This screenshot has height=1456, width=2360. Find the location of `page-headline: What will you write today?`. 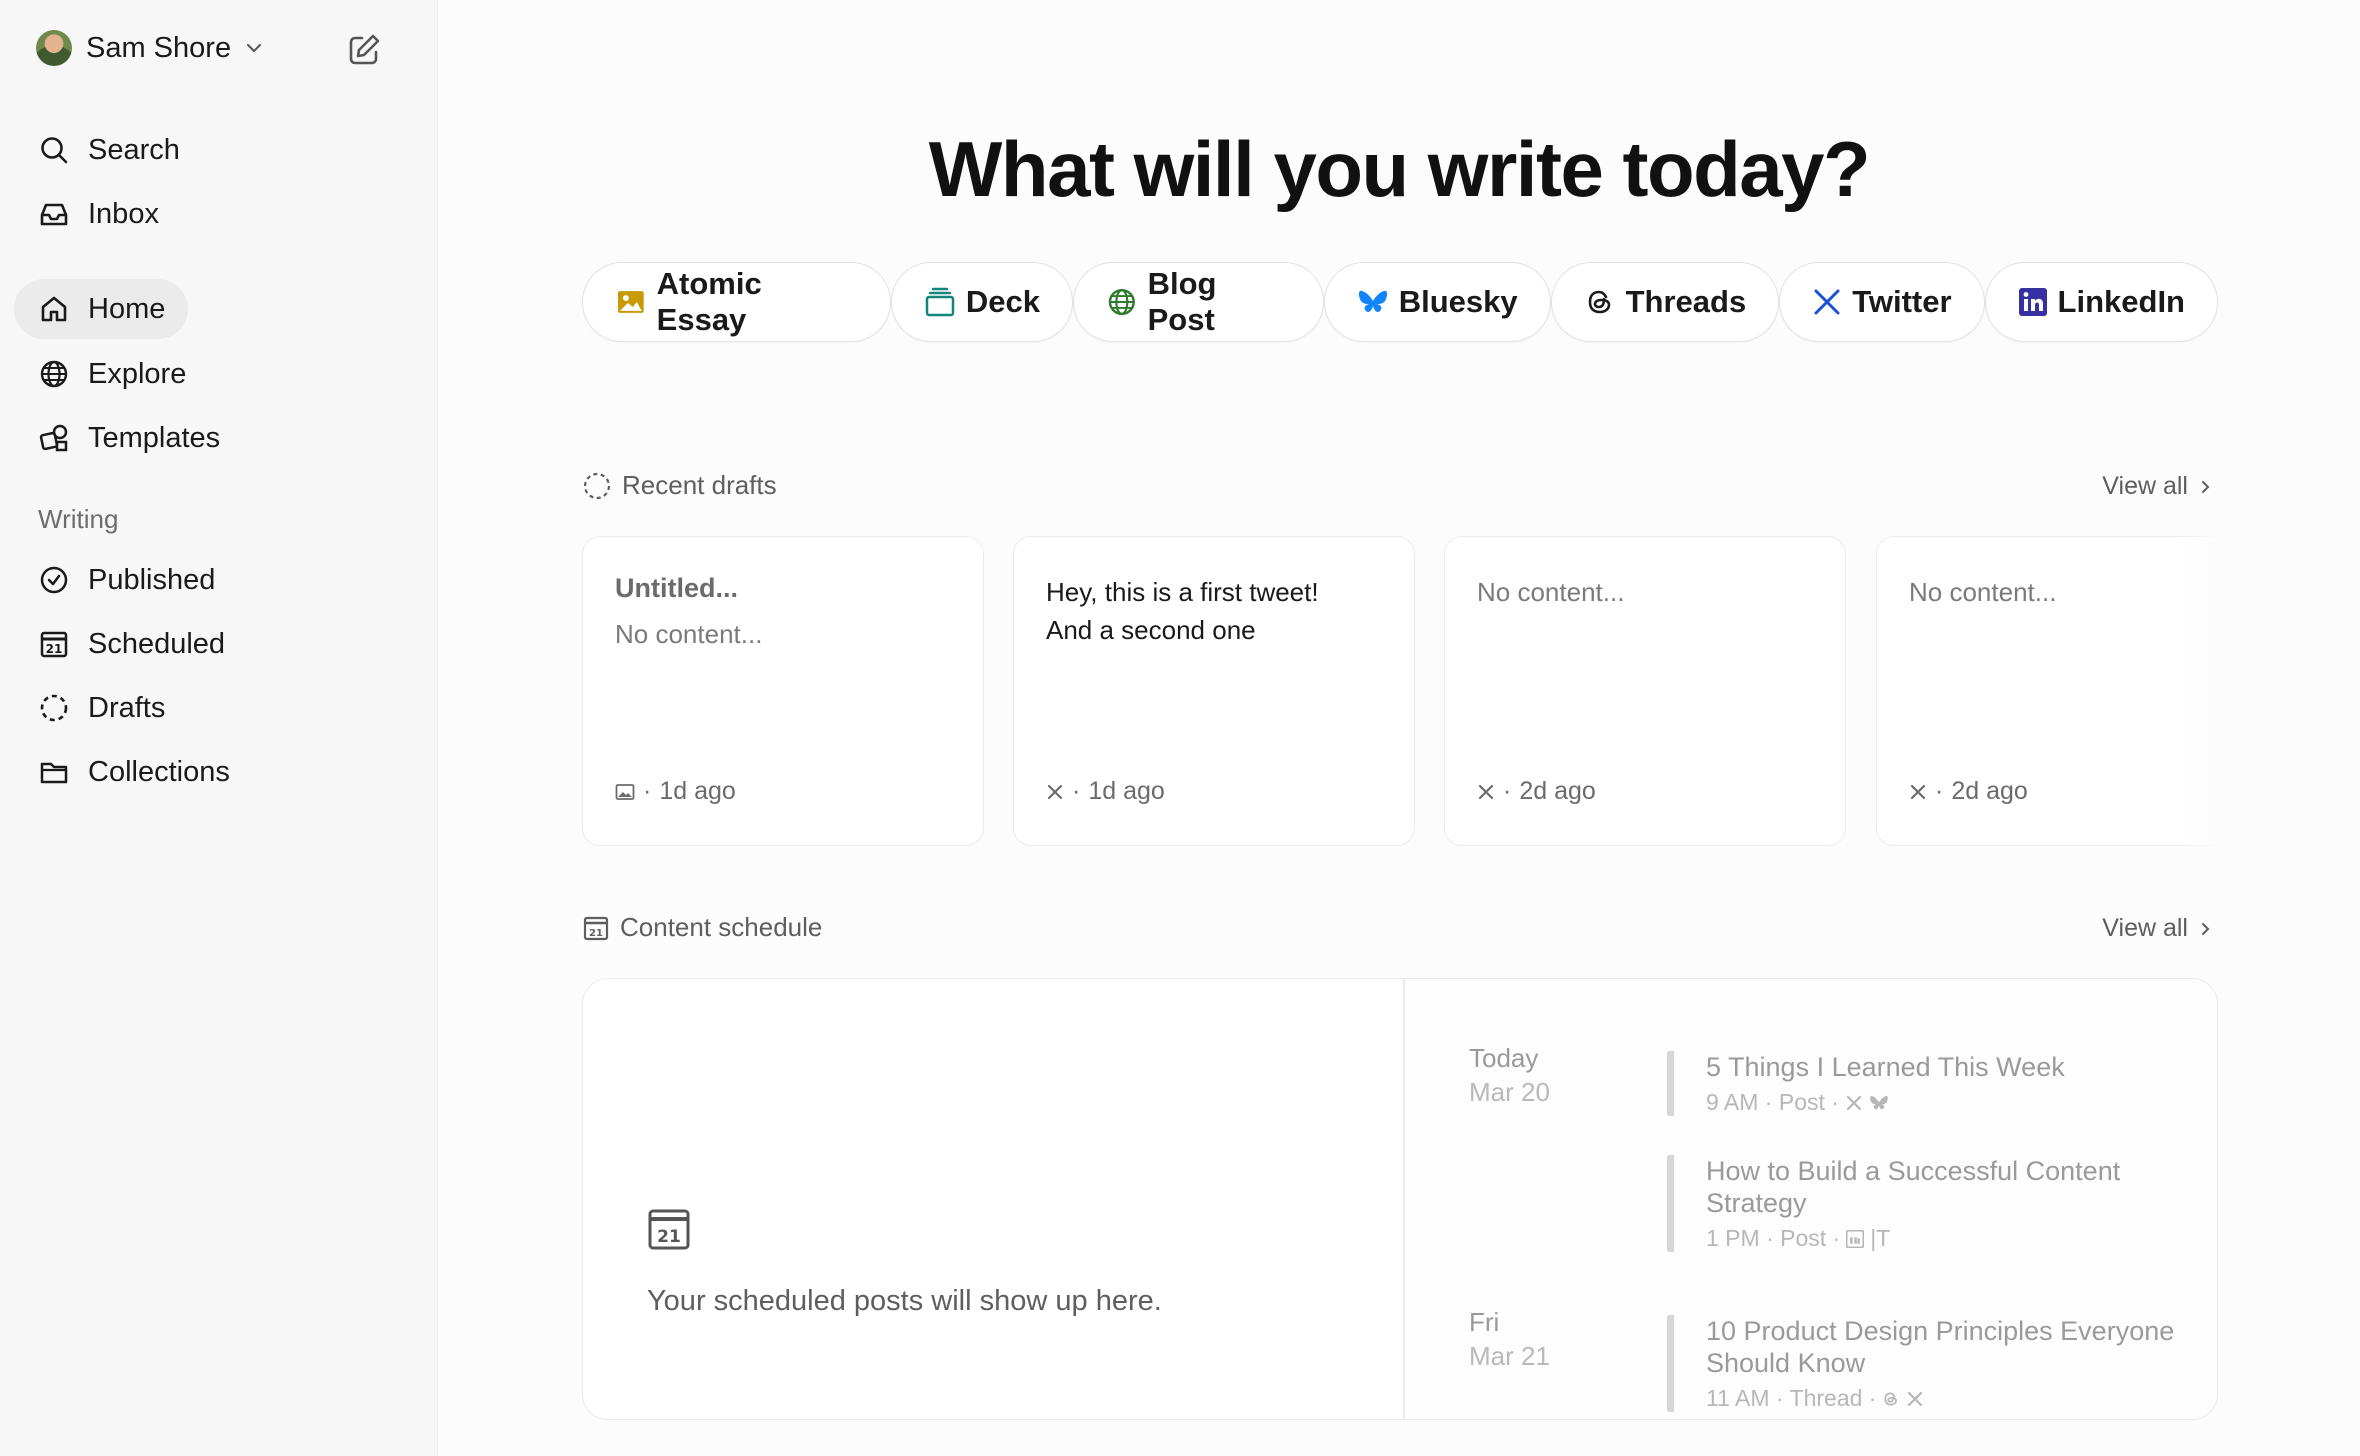

page-headline: What will you write today? is located at coordinates (1399, 169).